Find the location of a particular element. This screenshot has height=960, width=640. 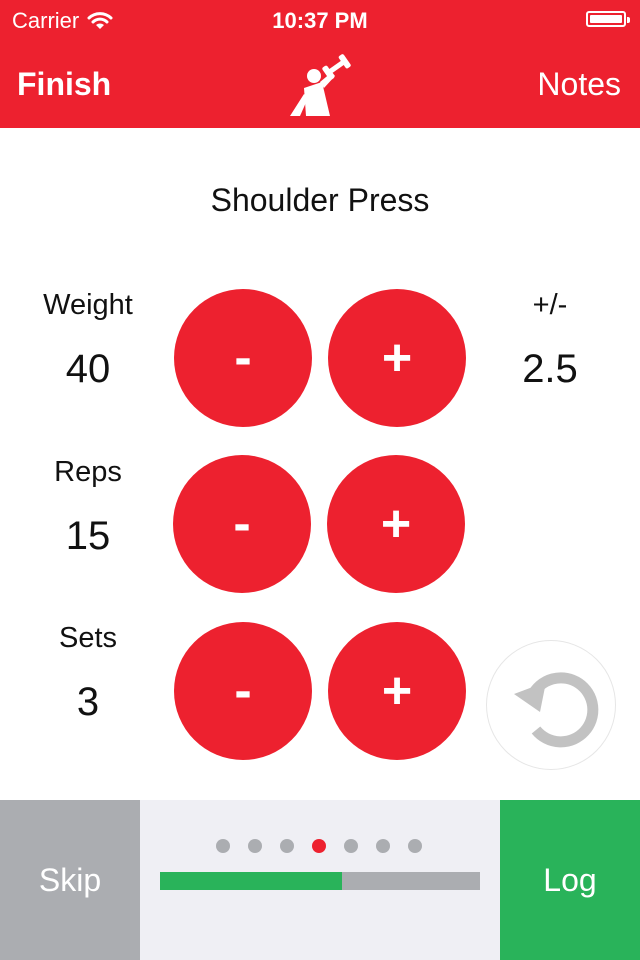

sets-increase-button: + is located at coordinates (397, 691).